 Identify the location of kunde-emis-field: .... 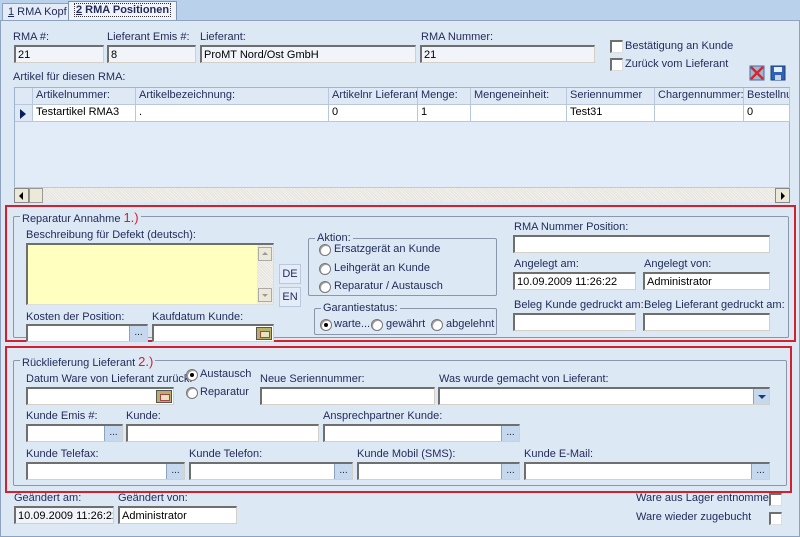
(74, 433).